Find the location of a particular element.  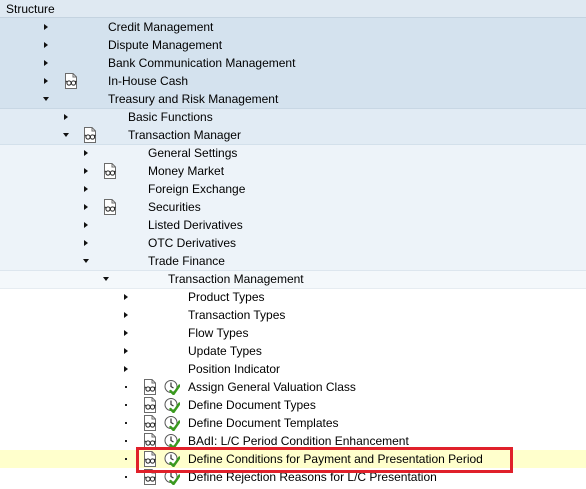

tree-node-label: Transaction Manager is located at coordinates (184, 135).